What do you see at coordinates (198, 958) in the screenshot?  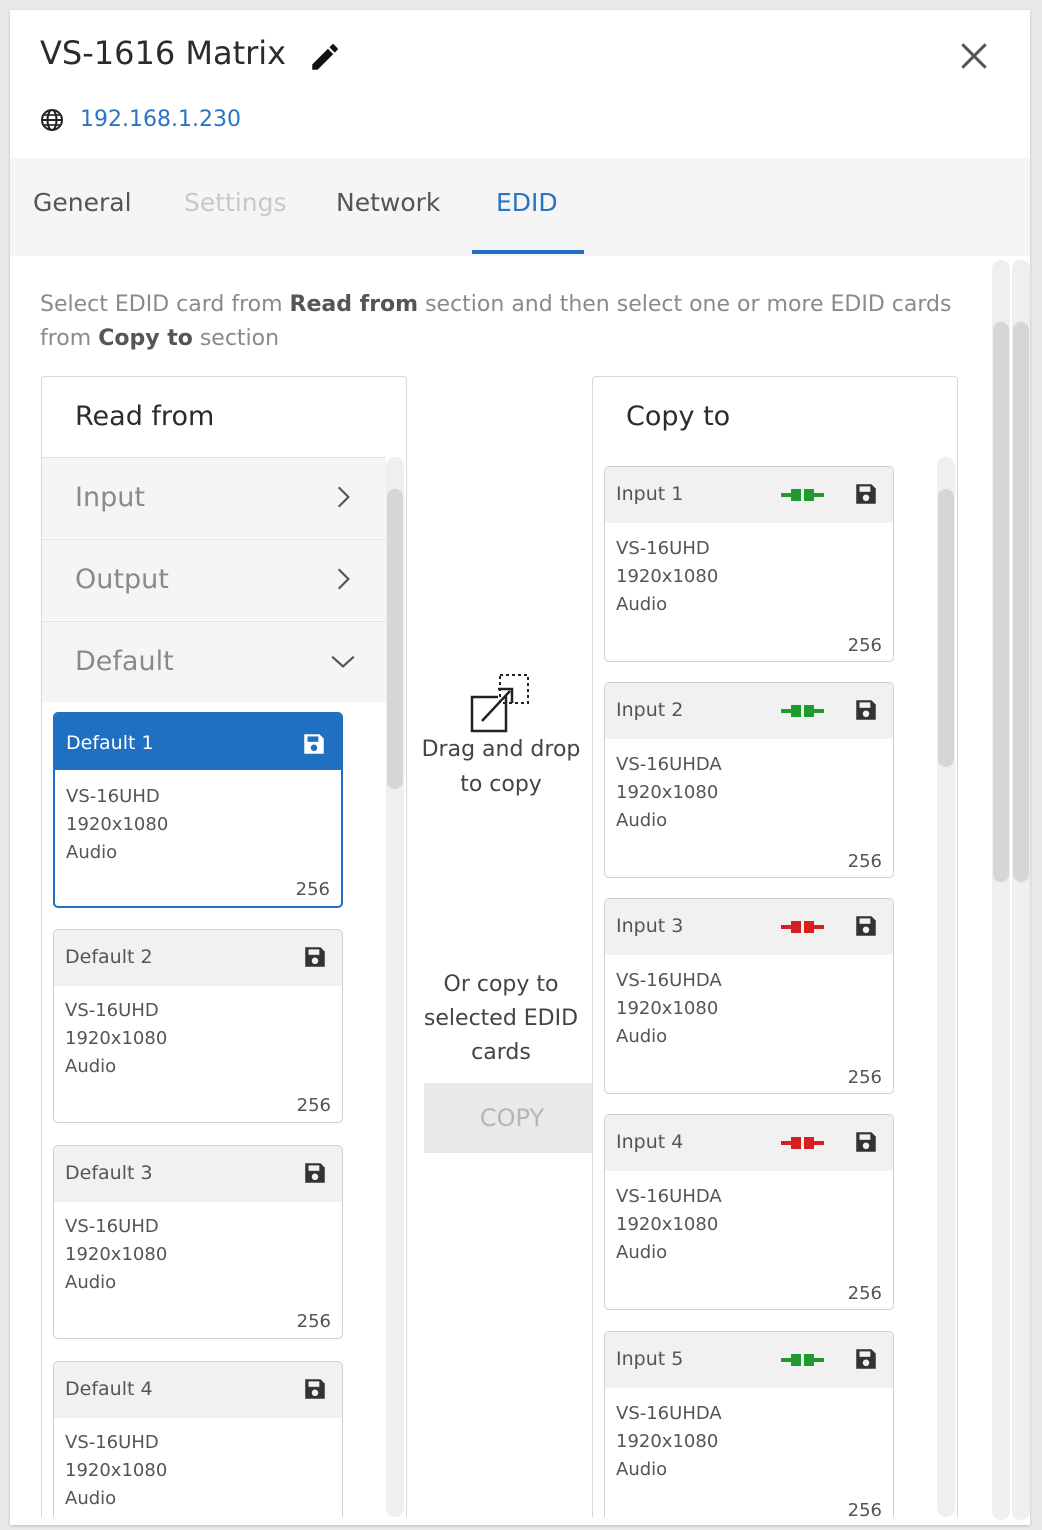 I see `card-header: Default 2` at bounding box center [198, 958].